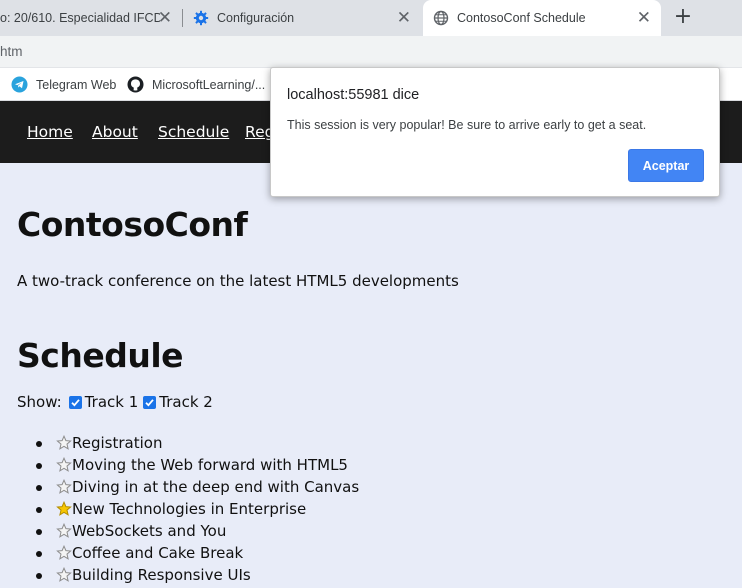  I want to click on telegram-icon, so click(19, 84).